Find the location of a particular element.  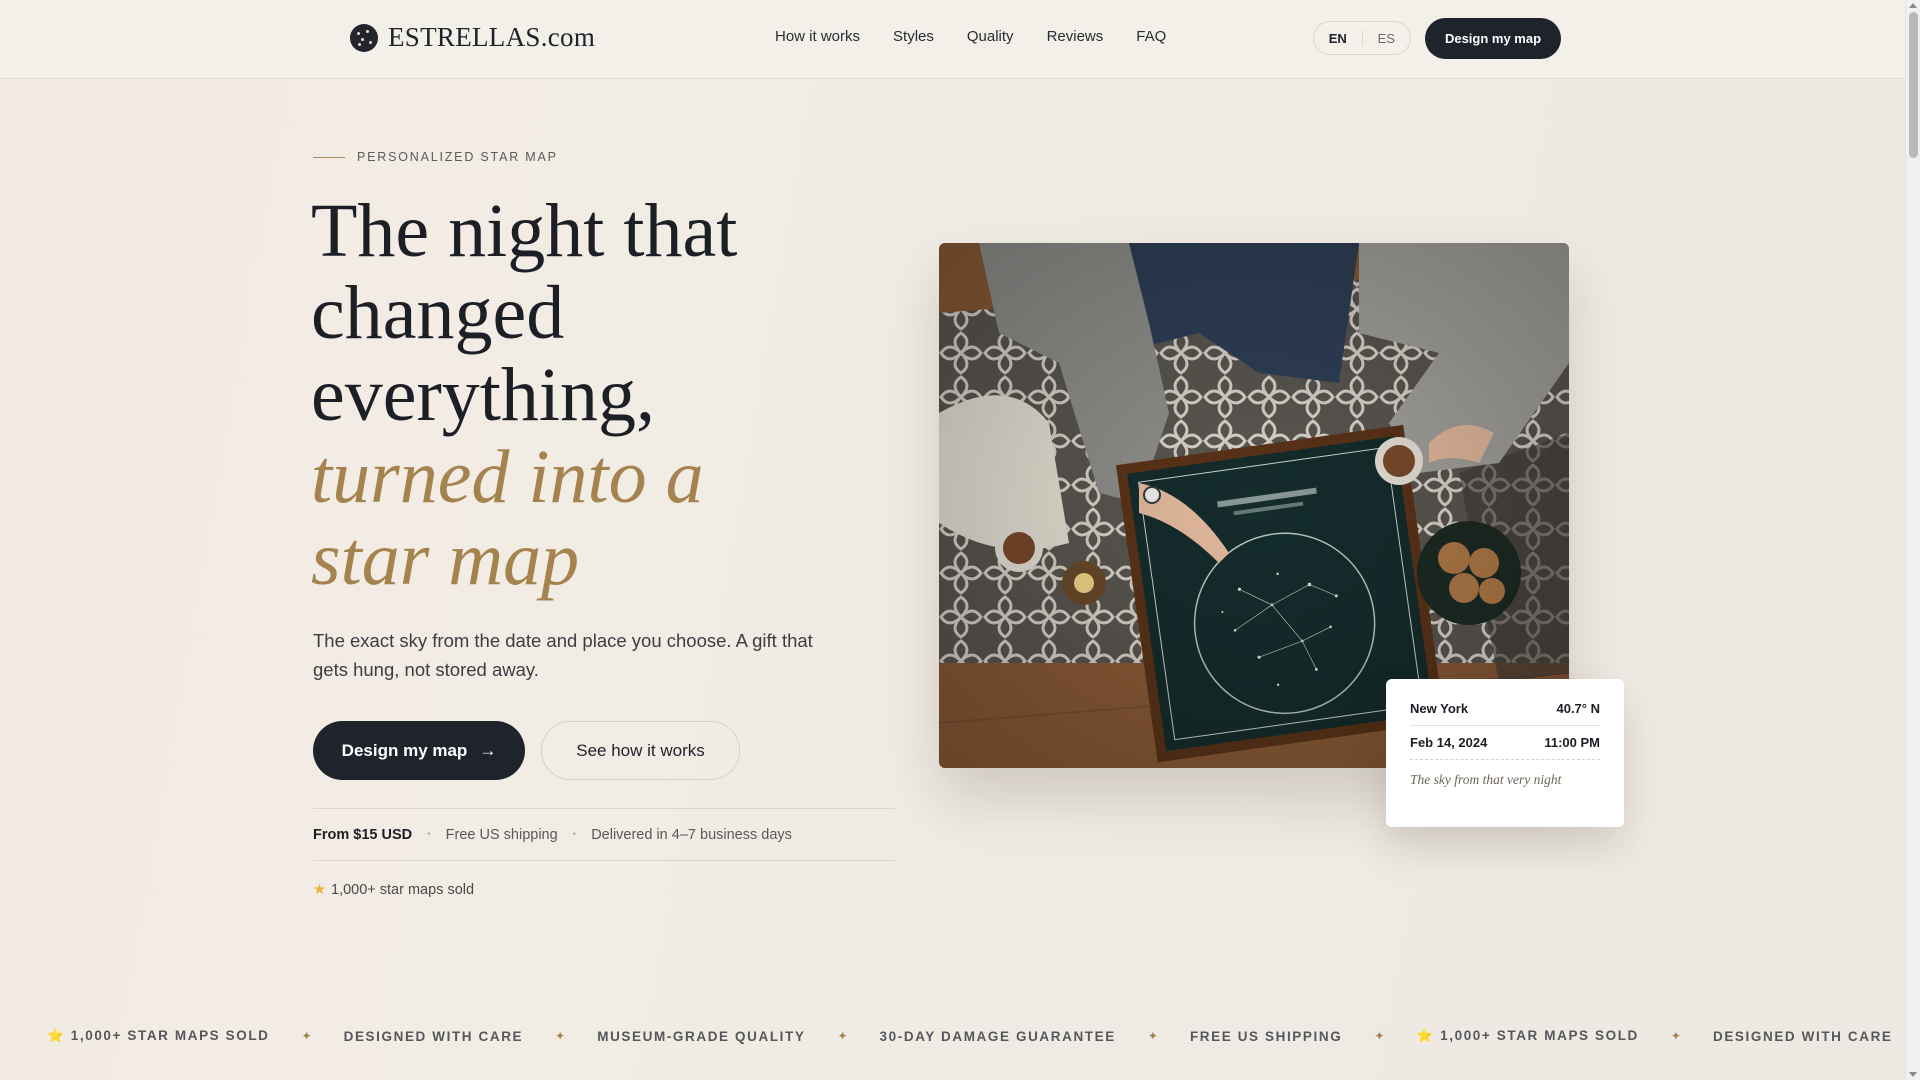

nav-reviews: Reviews is located at coordinates (1075, 36).